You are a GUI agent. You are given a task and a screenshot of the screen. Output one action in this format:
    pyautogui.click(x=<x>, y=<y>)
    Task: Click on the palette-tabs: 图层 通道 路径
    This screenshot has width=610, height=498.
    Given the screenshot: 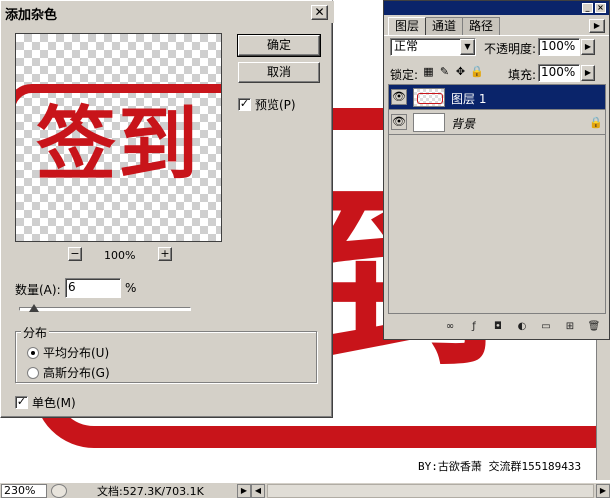 What is the action you would take?
    pyautogui.click(x=444, y=26)
    